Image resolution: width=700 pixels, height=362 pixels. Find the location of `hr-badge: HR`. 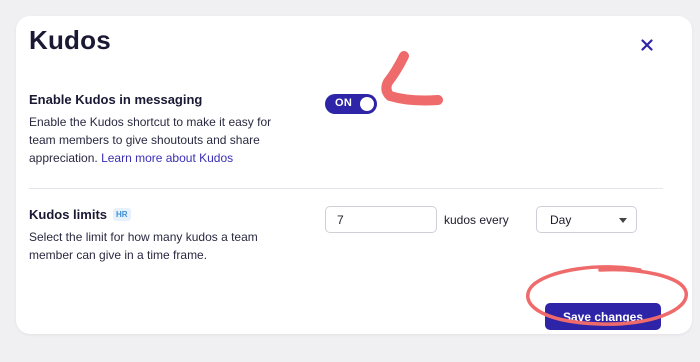

hr-badge: HR is located at coordinates (122, 214).